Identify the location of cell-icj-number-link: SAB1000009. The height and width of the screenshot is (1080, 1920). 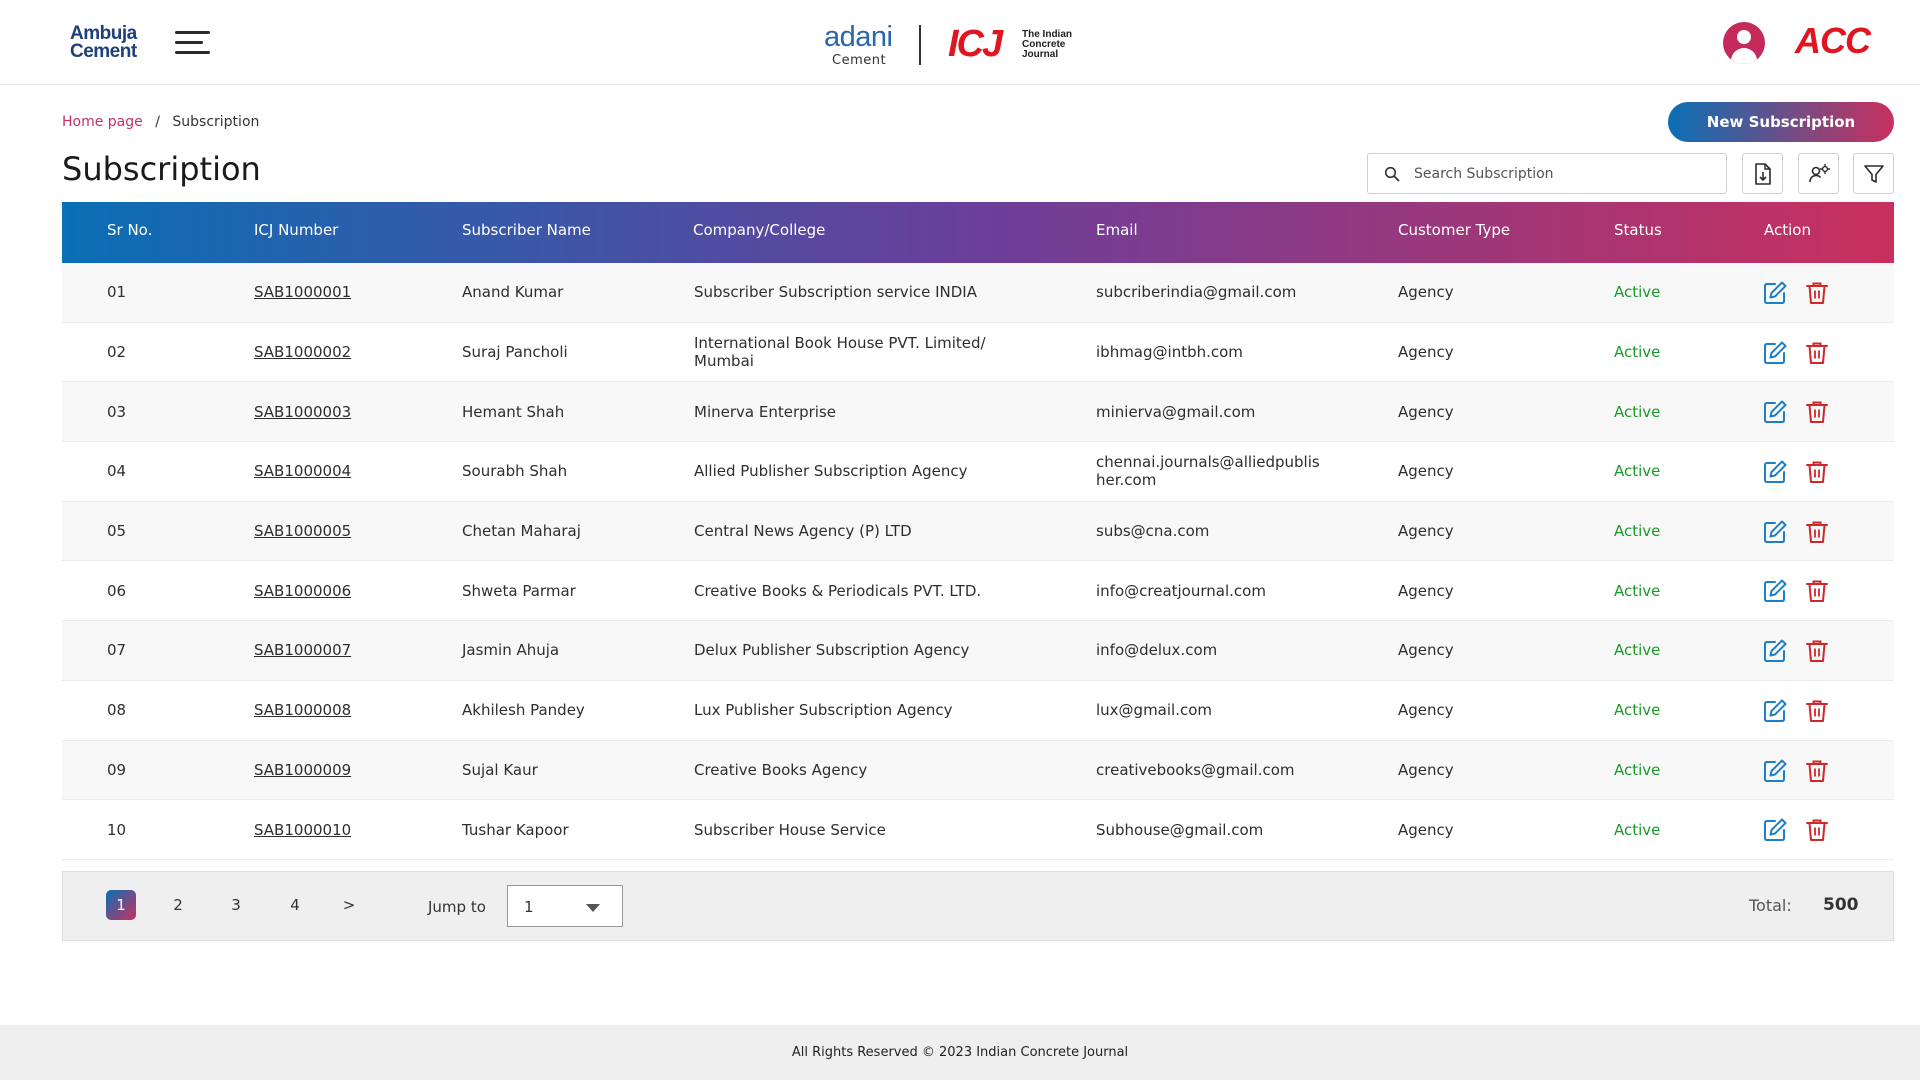
(344, 770).